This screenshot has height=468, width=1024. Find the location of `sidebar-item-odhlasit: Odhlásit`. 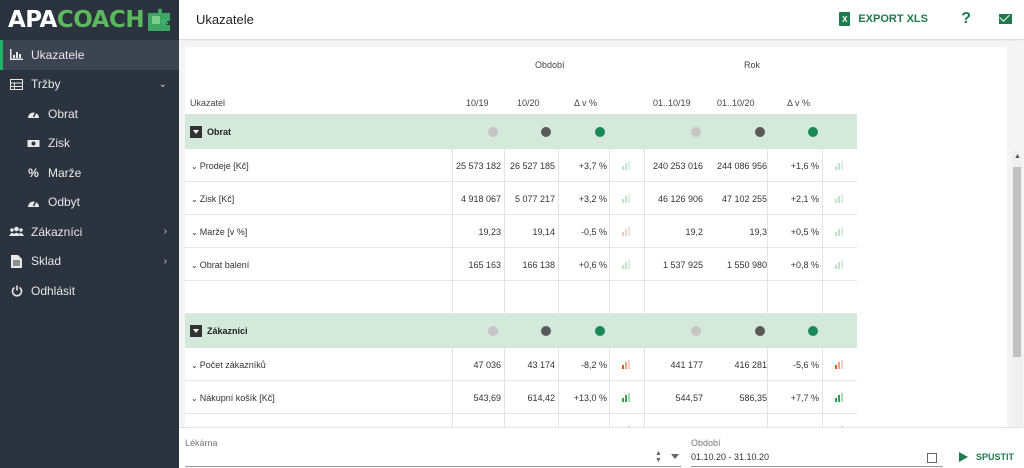

sidebar-item-odhlasit: Odhlásit is located at coordinates (89, 291).